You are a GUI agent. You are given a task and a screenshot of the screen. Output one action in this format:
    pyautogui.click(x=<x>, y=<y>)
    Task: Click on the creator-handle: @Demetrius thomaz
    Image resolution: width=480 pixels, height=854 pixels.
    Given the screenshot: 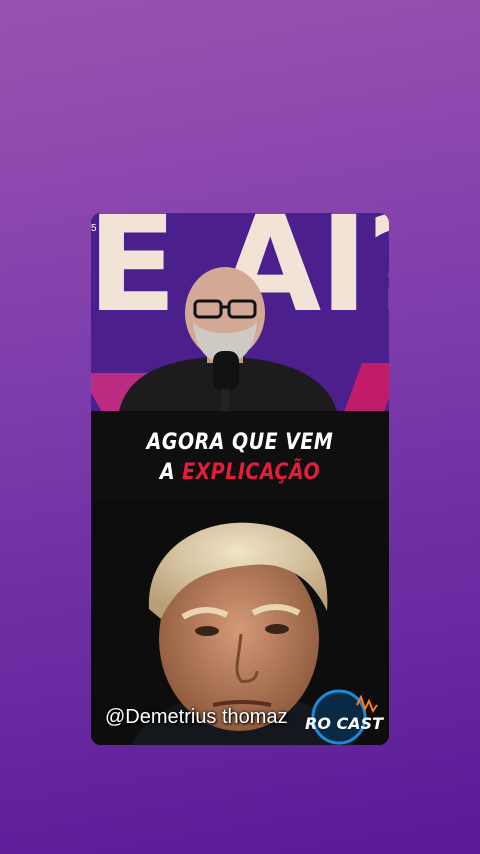 What is the action you would take?
    pyautogui.click(x=196, y=717)
    